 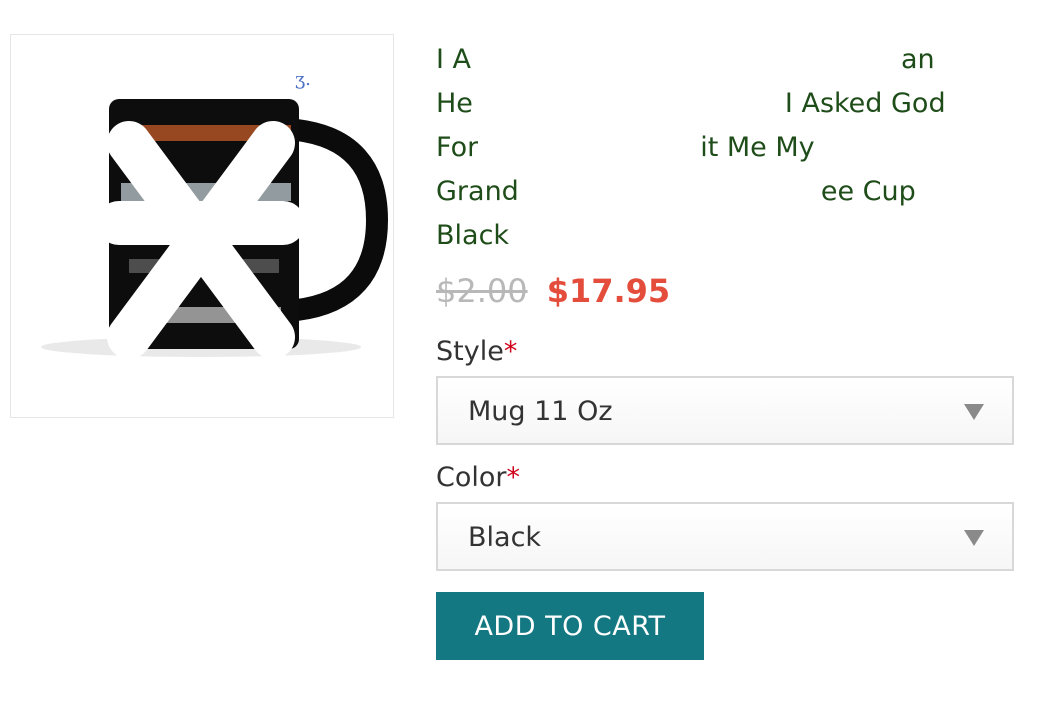 What do you see at coordinates (716, 60) in the screenshot?
I see `title-line-1: I Aan` at bounding box center [716, 60].